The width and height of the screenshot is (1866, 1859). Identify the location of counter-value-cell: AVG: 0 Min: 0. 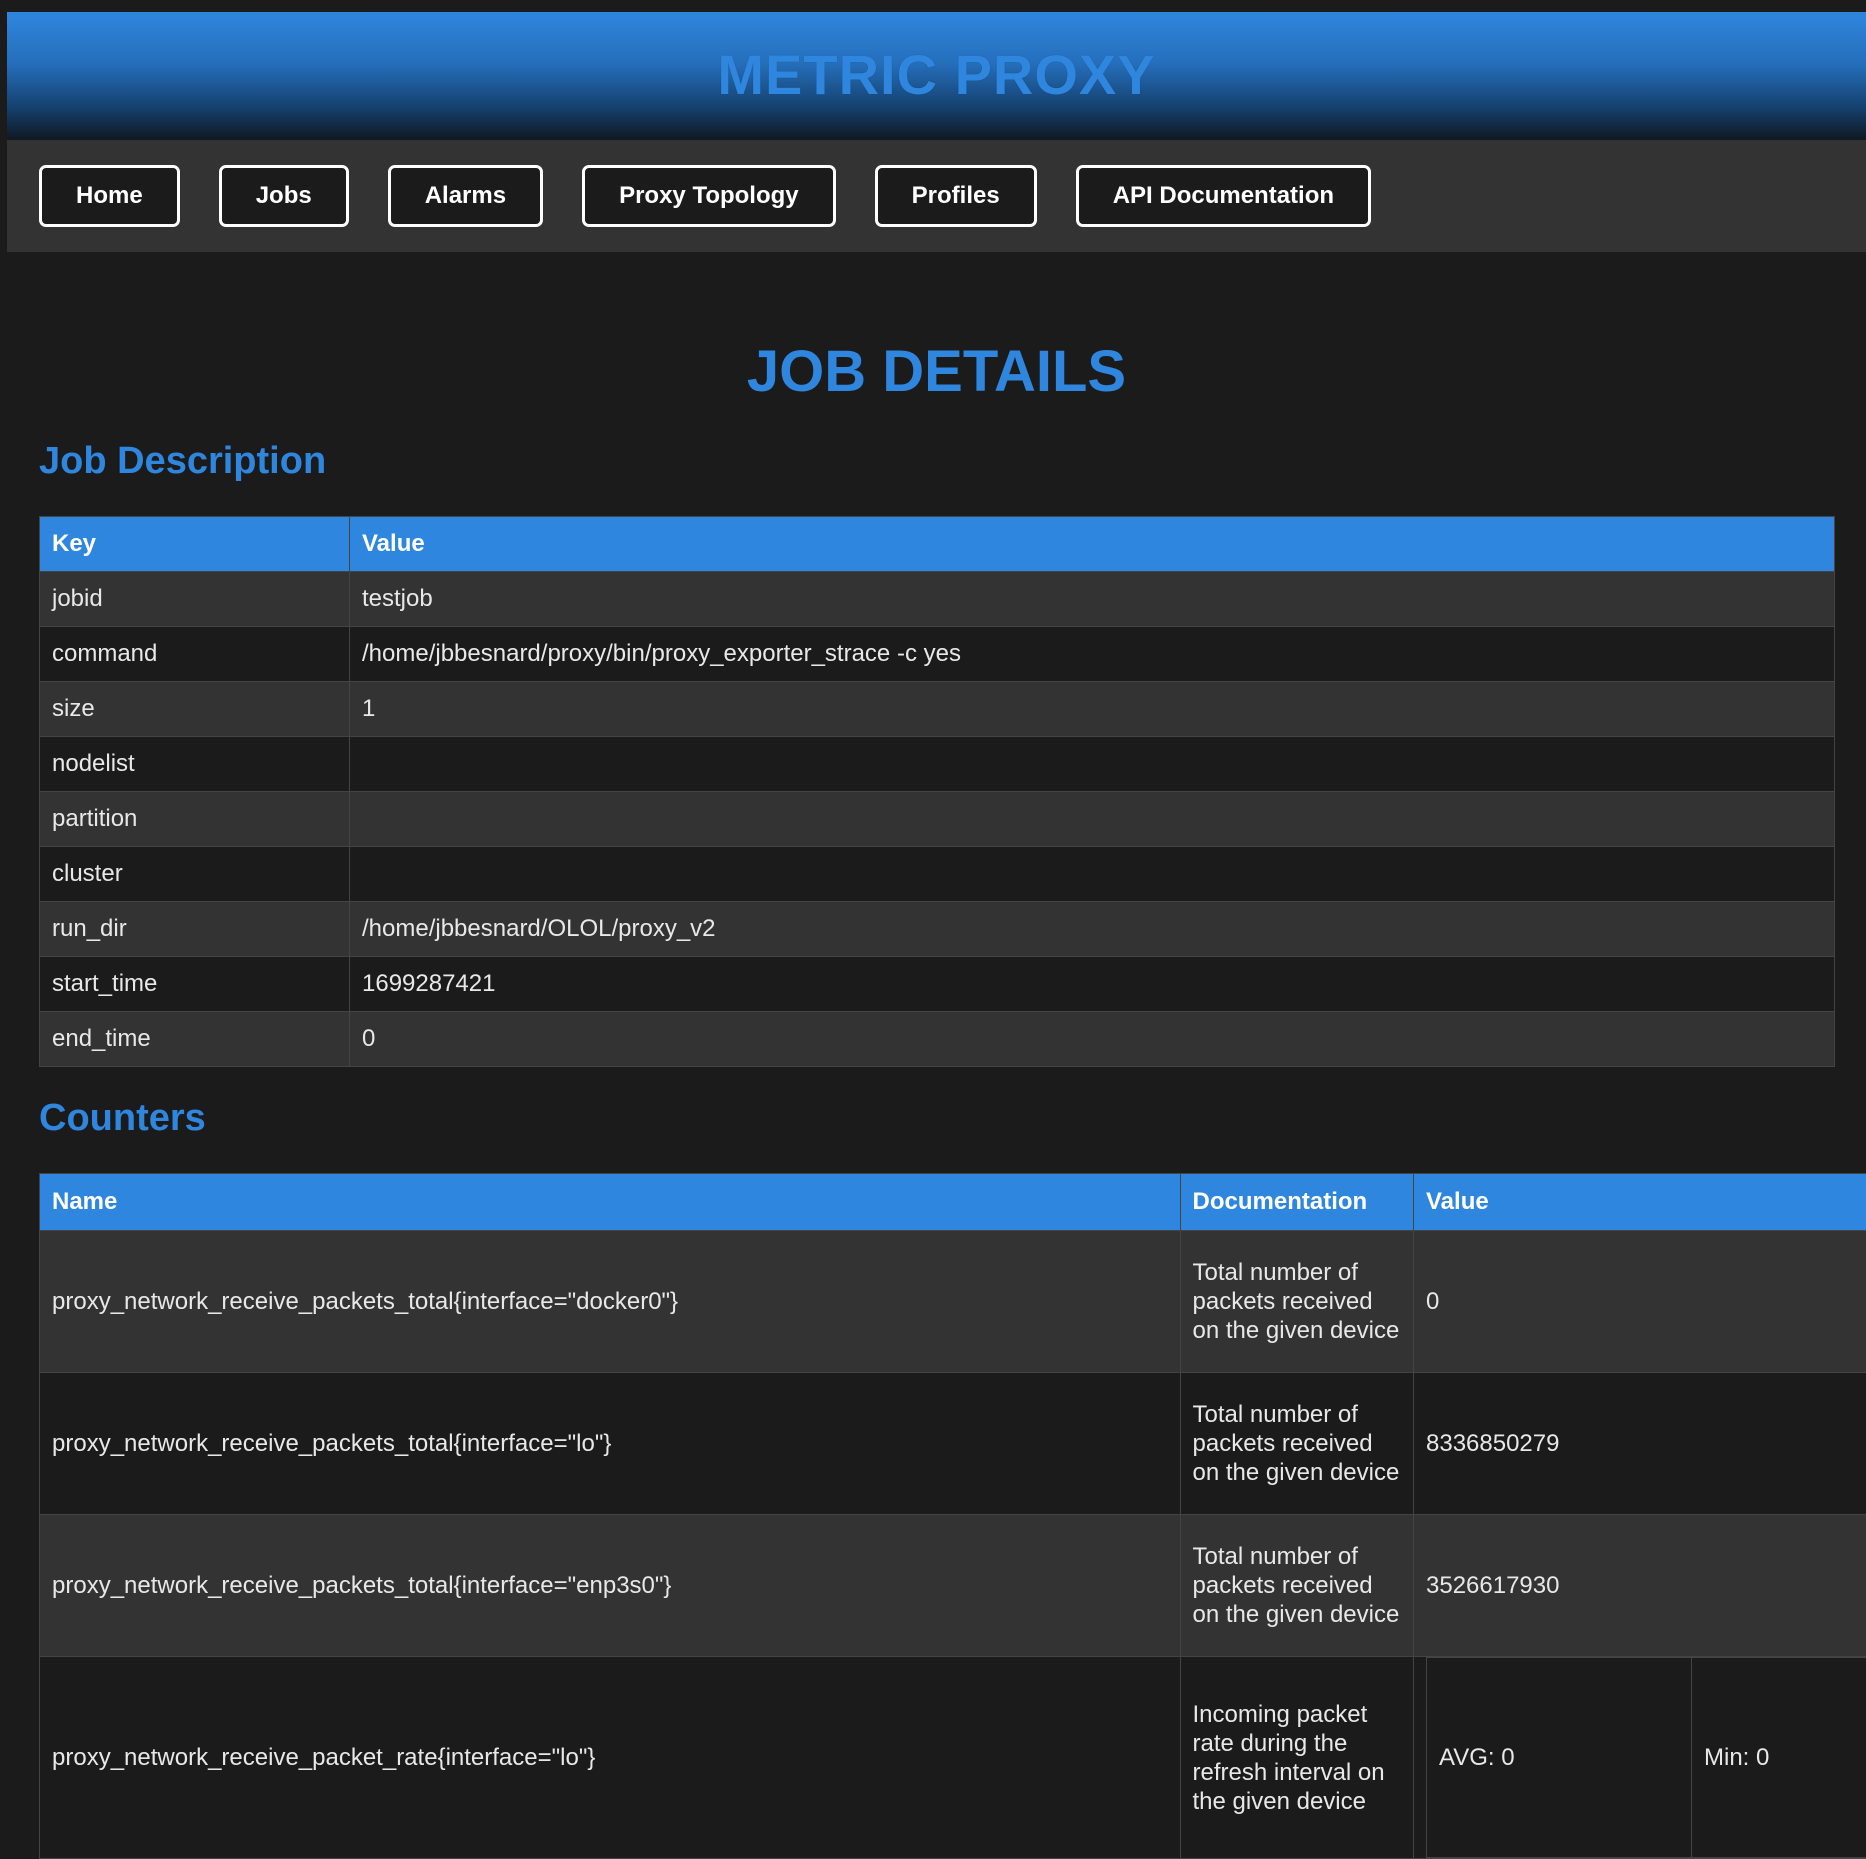
(1640, 1758).